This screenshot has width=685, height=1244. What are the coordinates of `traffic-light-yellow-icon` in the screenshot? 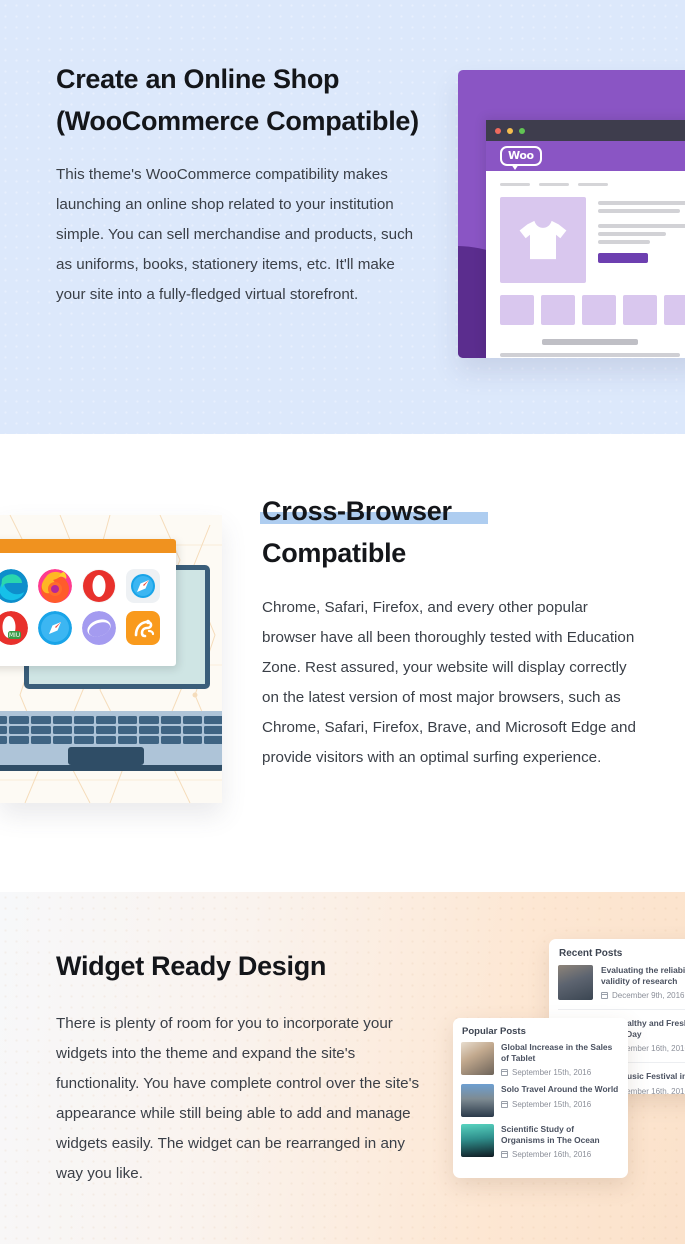 It's located at (510, 130).